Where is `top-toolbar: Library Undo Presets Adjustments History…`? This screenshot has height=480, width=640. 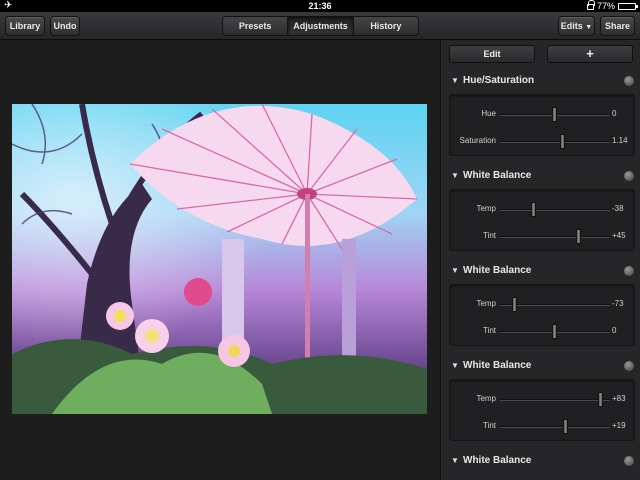 top-toolbar: Library Undo Presets Adjustments History… is located at coordinates (320, 26).